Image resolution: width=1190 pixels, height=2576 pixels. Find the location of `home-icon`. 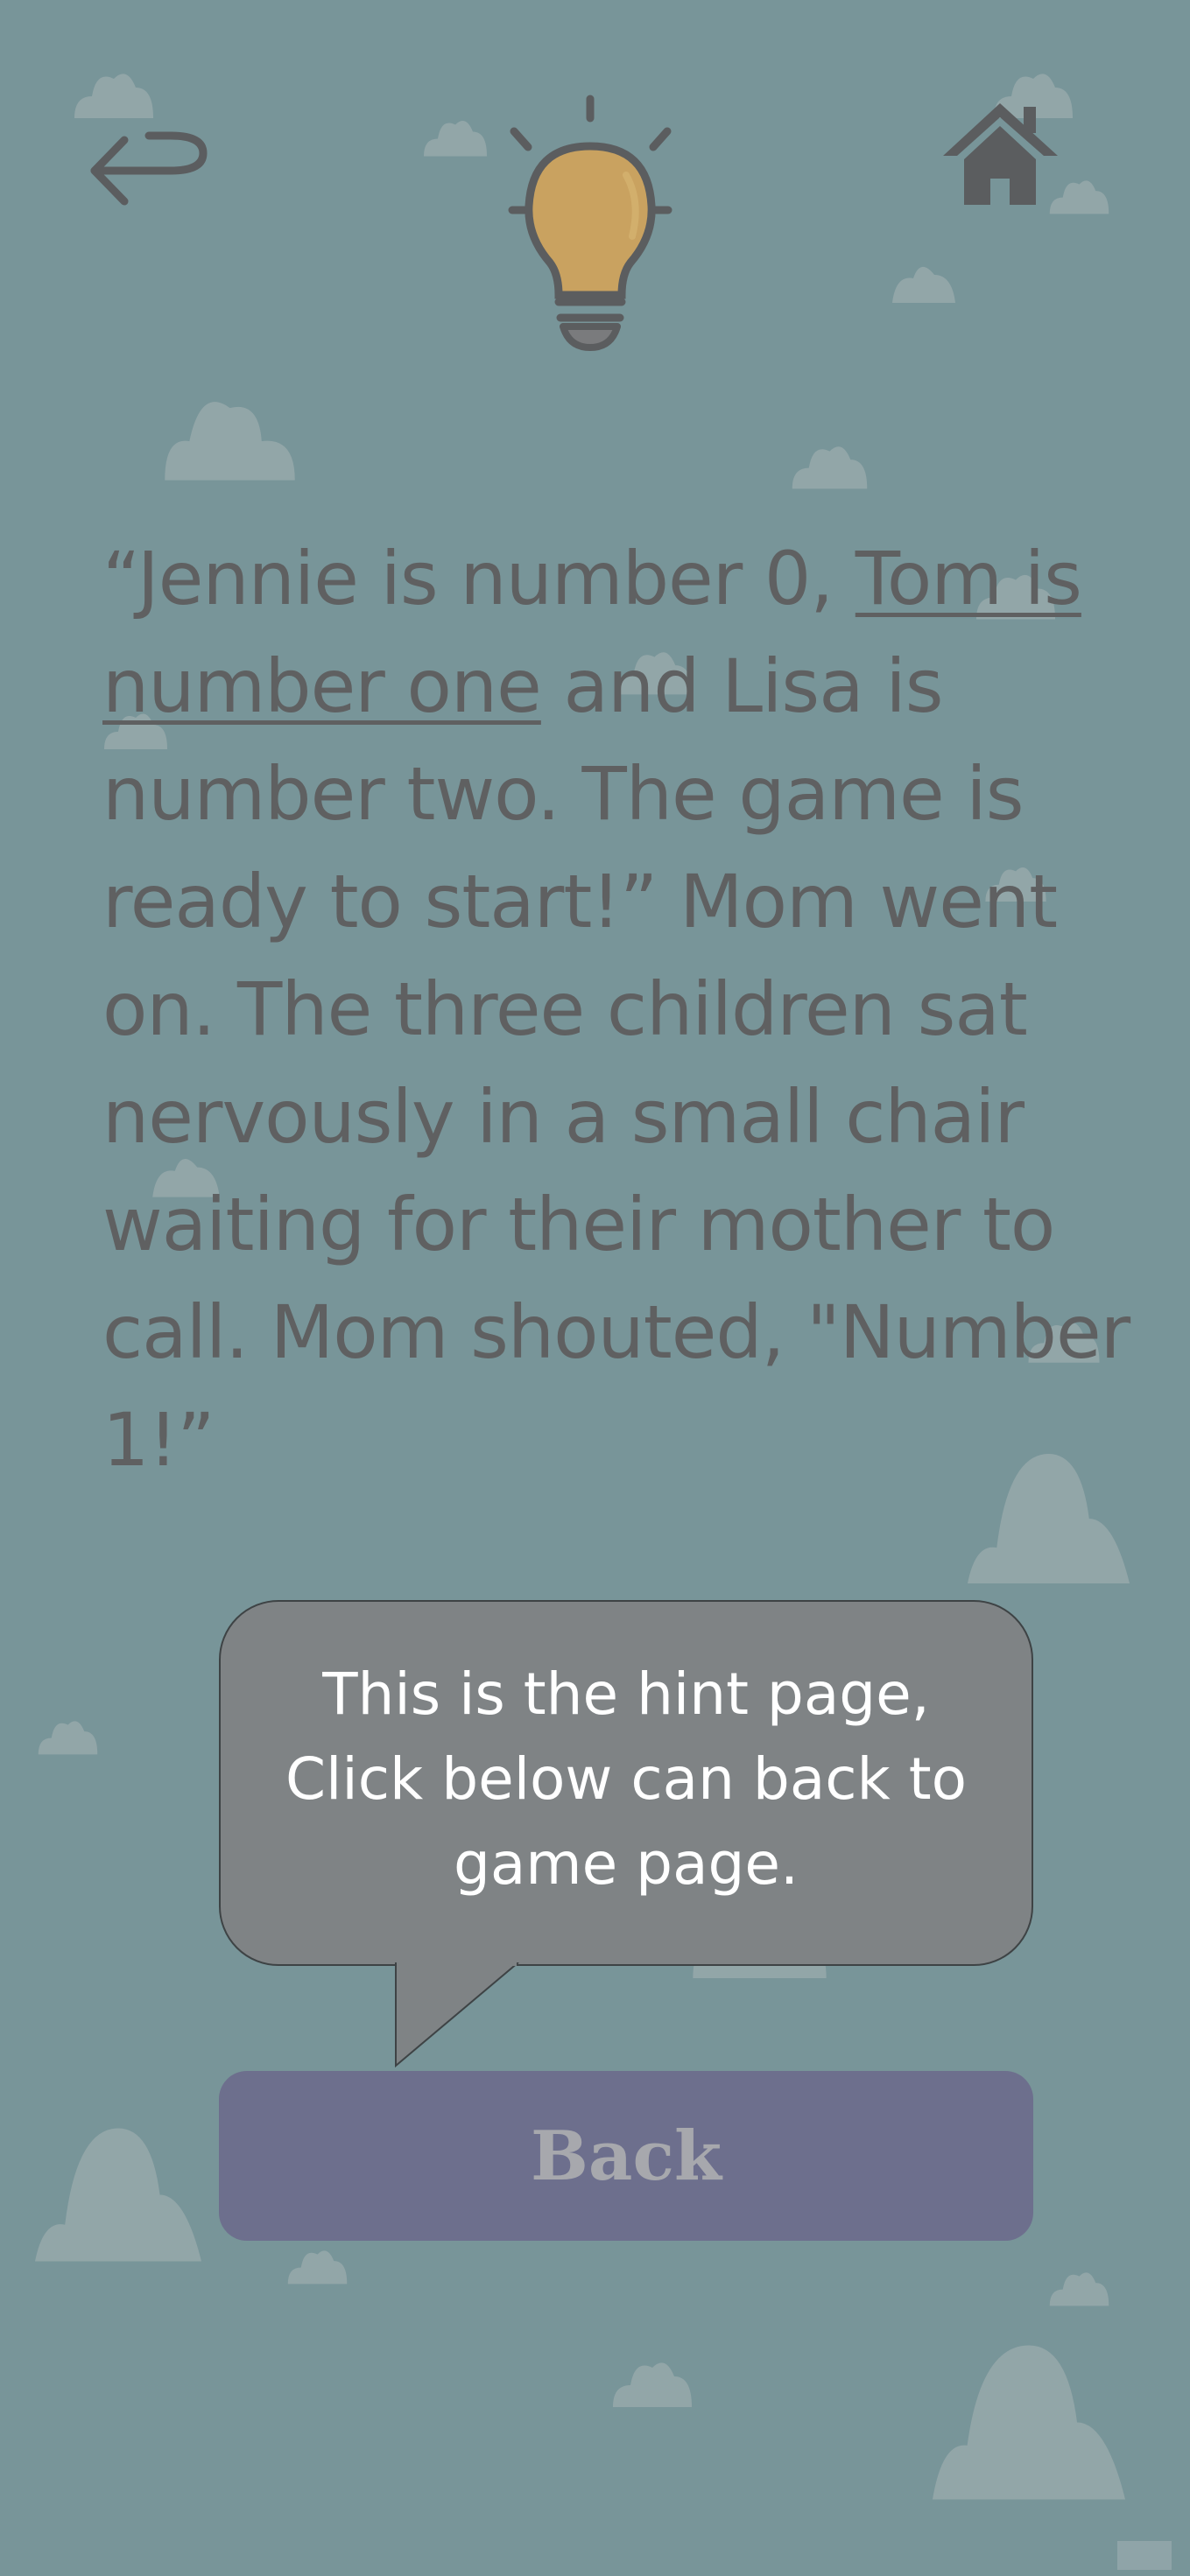

home-icon is located at coordinates (1000, 154).